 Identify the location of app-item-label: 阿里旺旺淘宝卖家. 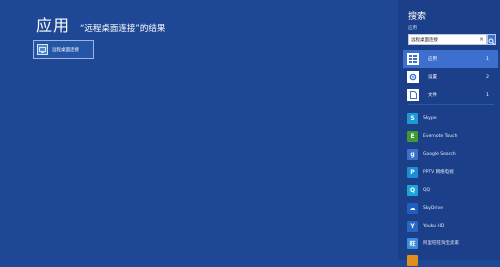
(441, 243).